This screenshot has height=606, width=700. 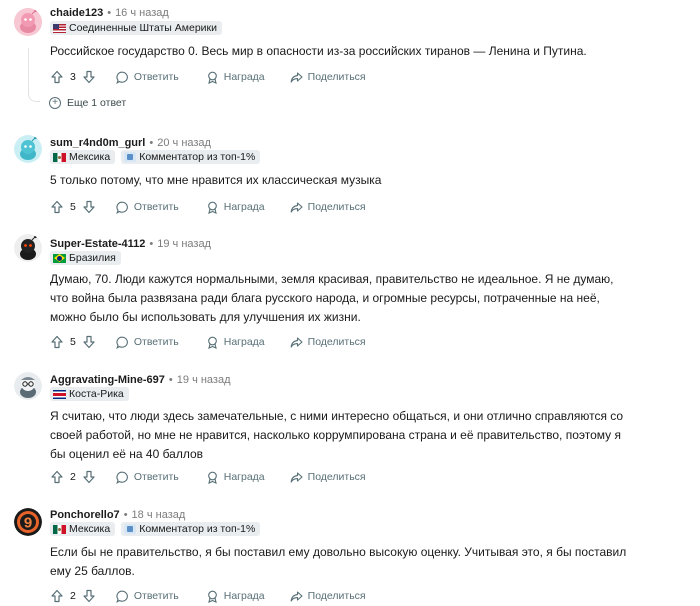 I want to click on comment-author: Super-Estate-4112, so click(x=97, y=244).